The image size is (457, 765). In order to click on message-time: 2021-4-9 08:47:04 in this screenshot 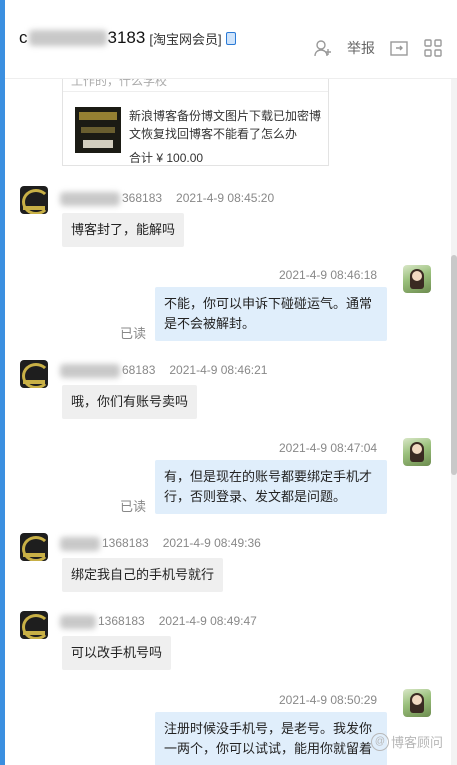, I will do `click(328, 448)`.